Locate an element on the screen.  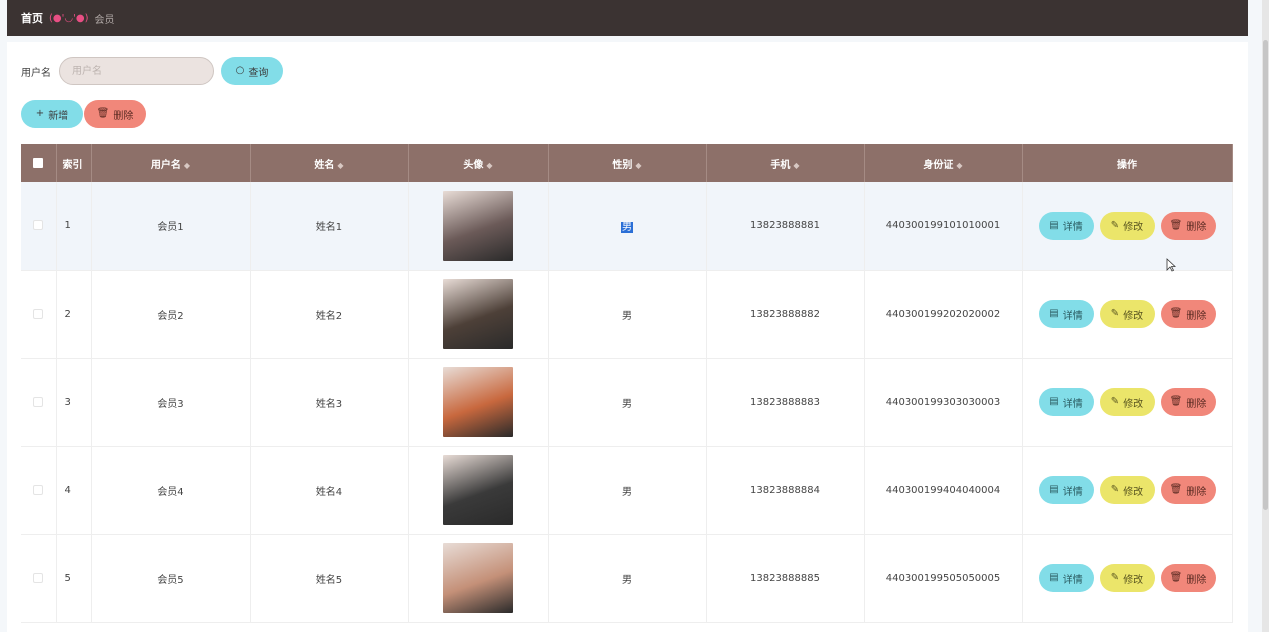
row-name: 姓名3 is located at coordinates (329, 402).